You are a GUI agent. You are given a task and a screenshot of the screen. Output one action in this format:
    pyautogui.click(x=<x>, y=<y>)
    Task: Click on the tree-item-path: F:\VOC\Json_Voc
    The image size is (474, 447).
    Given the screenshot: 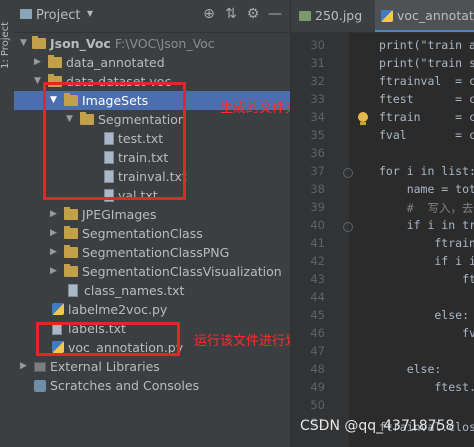 What is the action you would take?
    pyautogui.click(x=164, y=43)
    